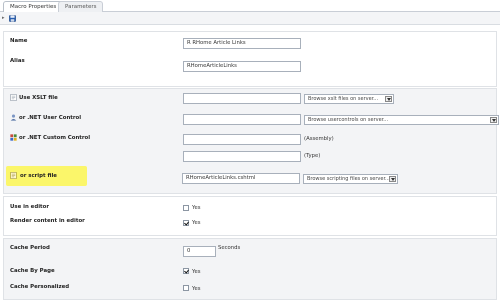 Image resolution: width=500 pixels, height=301 pixels. What do you see at coordinates (186, 271) in the screenshot?
I see `cache-by-page-checkbox` at bounding box center [186, 271].